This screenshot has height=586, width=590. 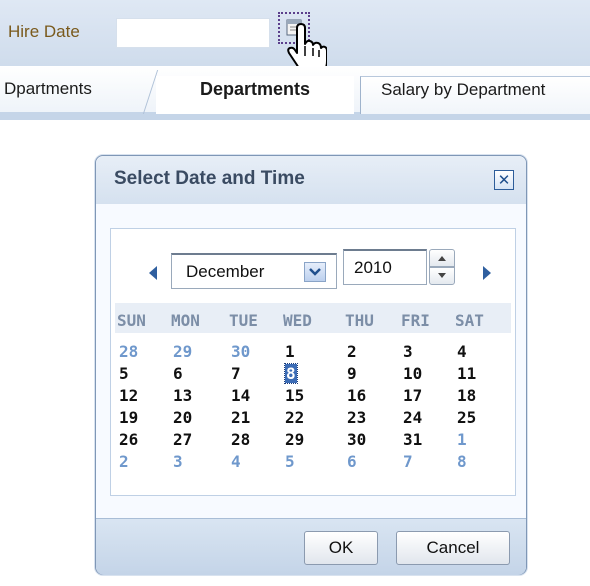 What do you see at coordinates (415, 320) in the screenshot?
I see `weekday-label: FRI` at bounding box center [415, 320].